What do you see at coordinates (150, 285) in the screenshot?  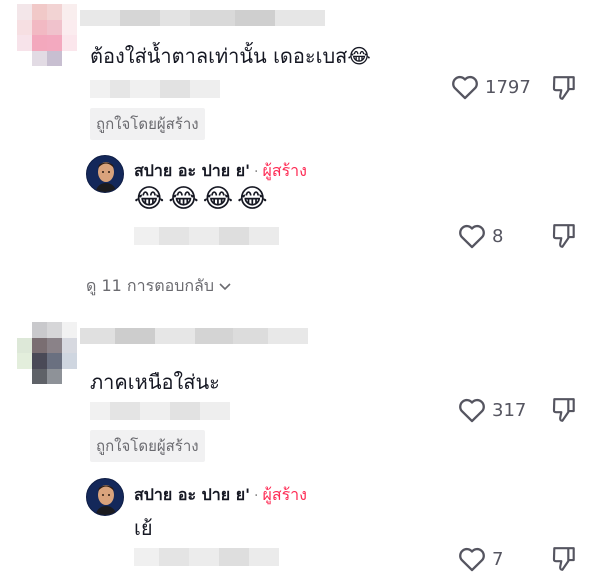 I see `view-replies-label: ดู 11 การตอบกลับ` at bounding box center [150, 285].